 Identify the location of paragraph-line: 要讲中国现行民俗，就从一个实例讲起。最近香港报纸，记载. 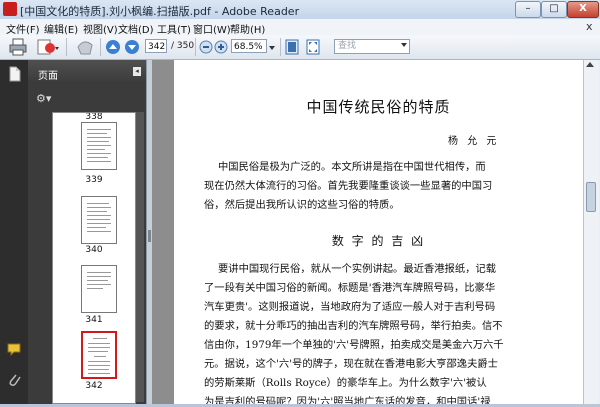
(357, 269).